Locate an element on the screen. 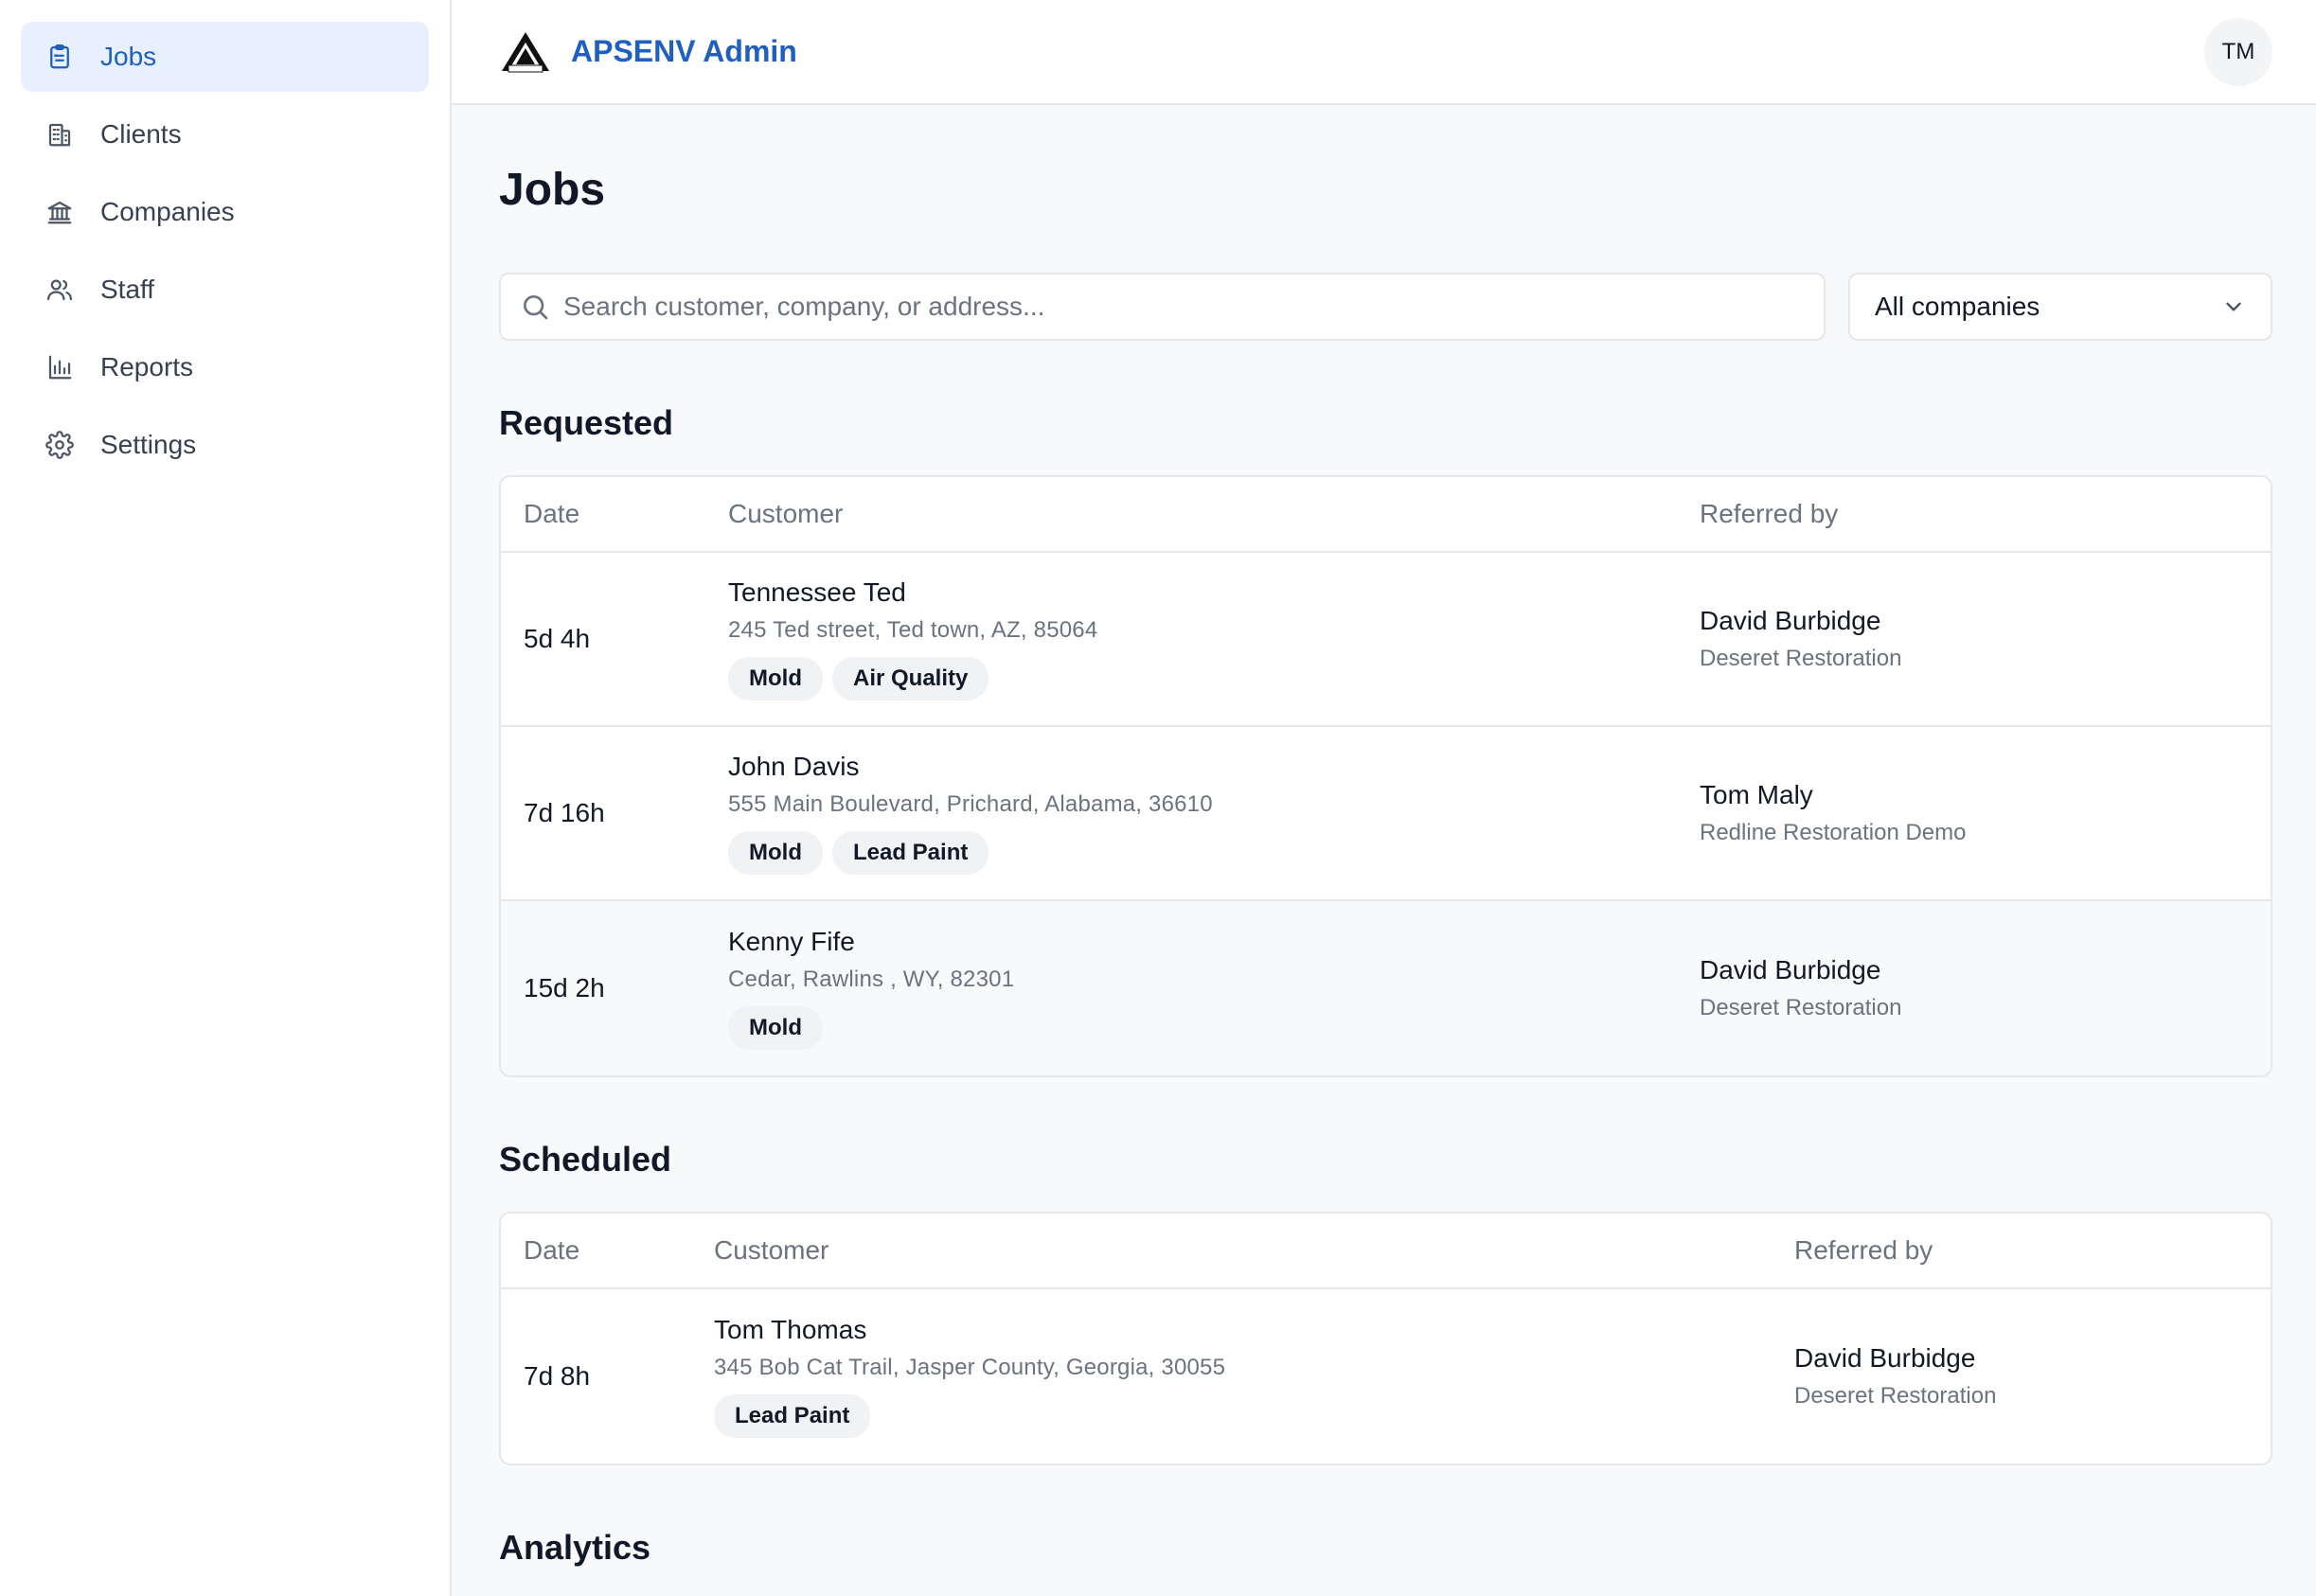 The width and height of the screenshot is (2316, 1596). job-date: 5d 4h is located at coordinates (557, 638).